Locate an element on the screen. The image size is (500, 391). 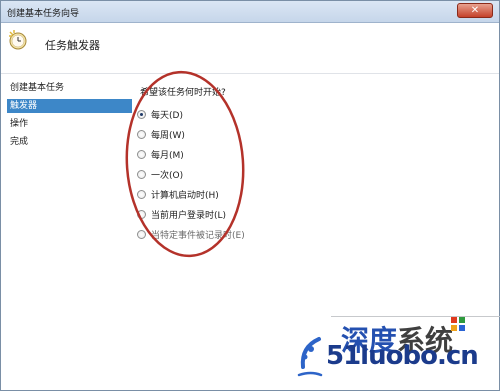
watermark-divider is located at coordinates (415, 316).